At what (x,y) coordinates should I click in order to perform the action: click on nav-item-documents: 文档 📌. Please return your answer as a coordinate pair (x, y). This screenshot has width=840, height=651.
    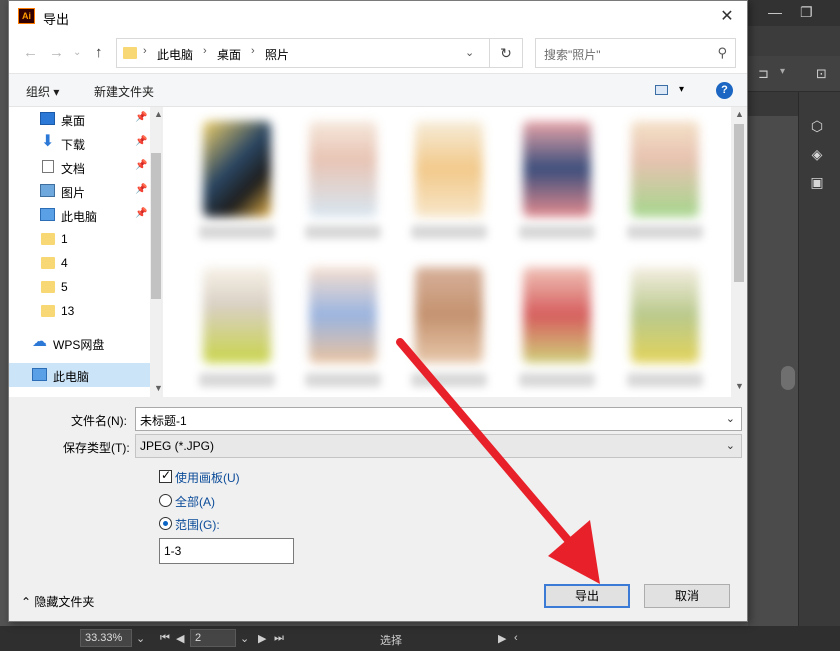
    Looking at the image, I should click on (79, 167).